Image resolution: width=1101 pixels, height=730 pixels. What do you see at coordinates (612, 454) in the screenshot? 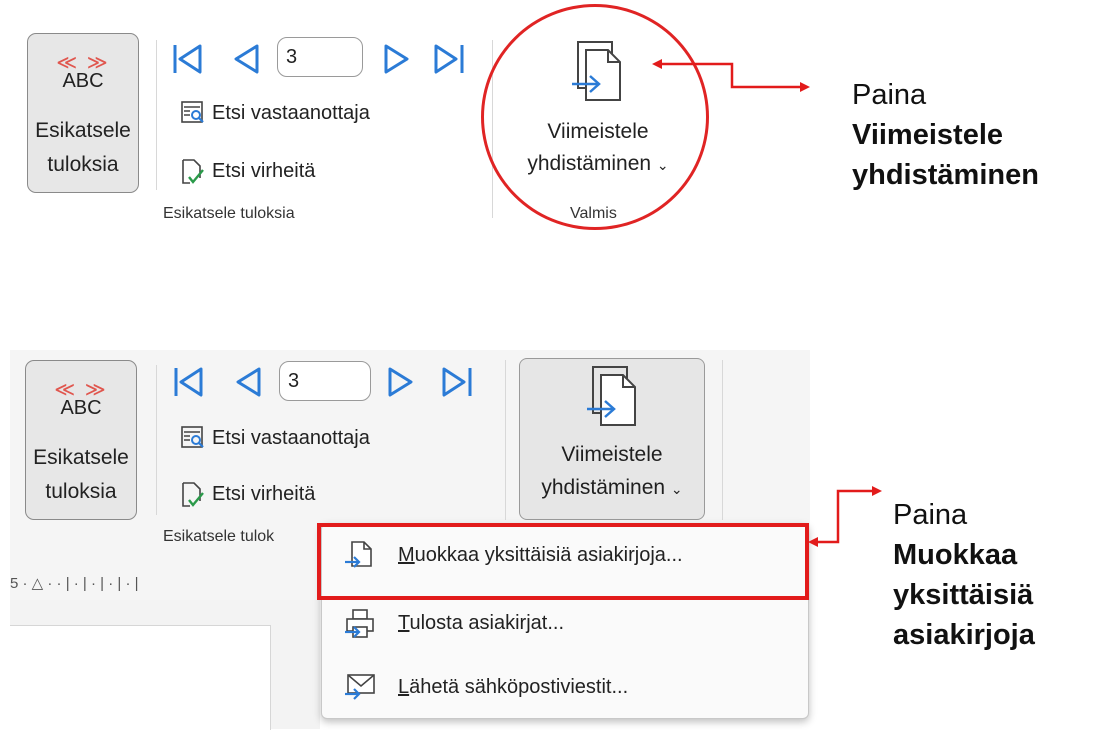
I see `finish-merge-label-1: Viimeistele` at bounding box center [612, 454].